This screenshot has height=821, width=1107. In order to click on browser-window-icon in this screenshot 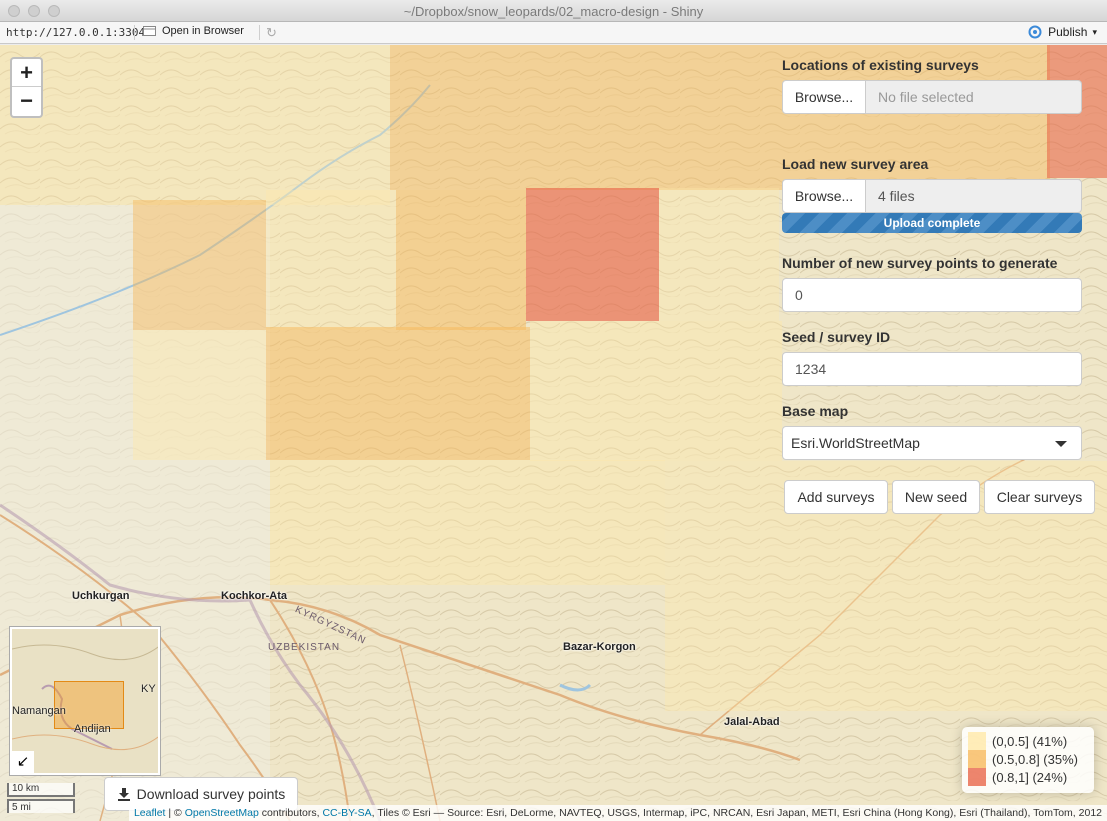, I will do `click(149, 31)`.